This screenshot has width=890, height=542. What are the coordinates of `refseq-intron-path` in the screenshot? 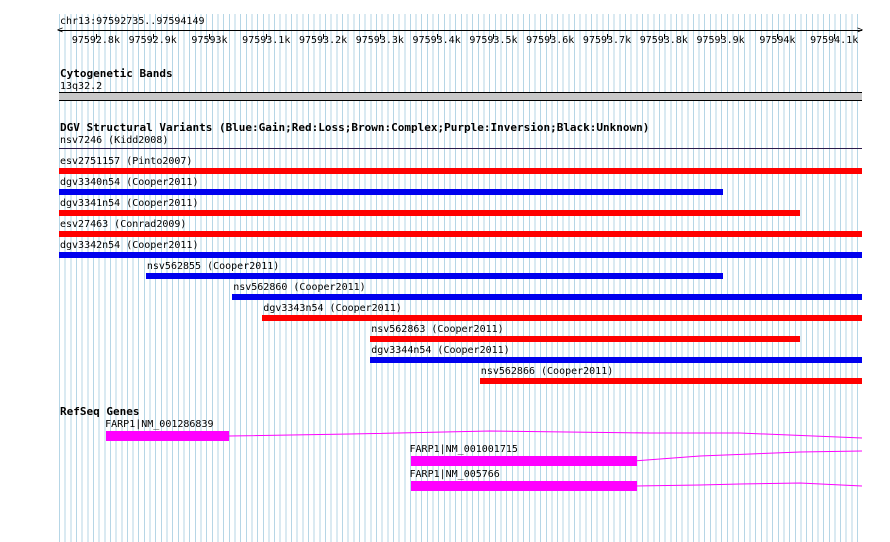 It's located at (748, 484).